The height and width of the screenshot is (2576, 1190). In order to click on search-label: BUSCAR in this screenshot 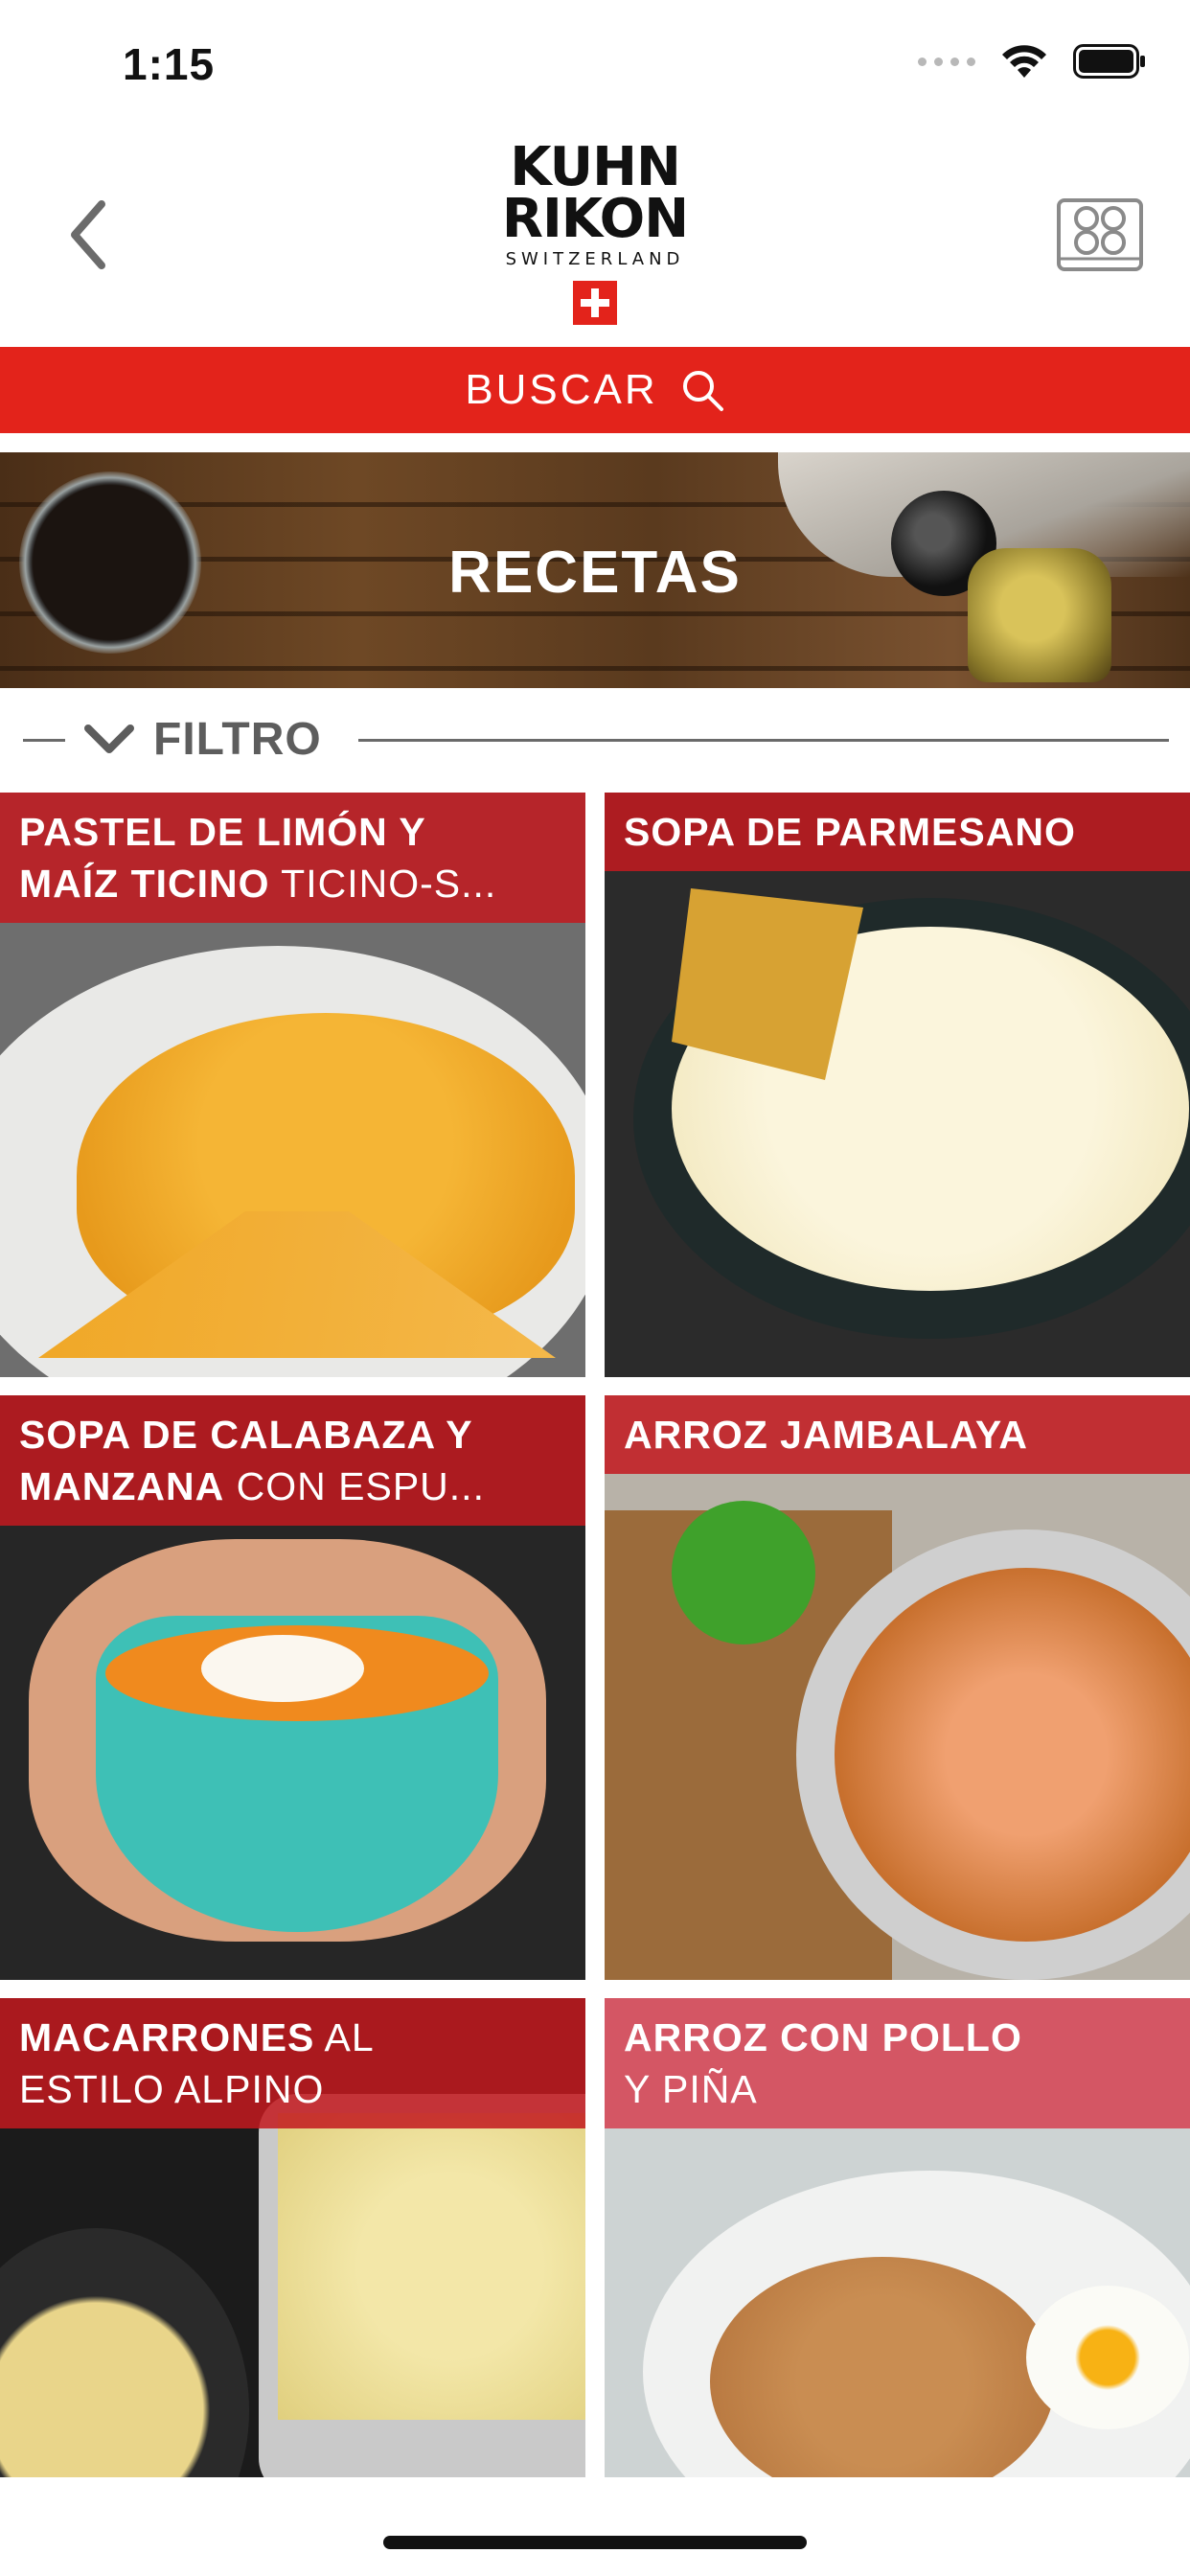, I will do `click(561, 389)`.